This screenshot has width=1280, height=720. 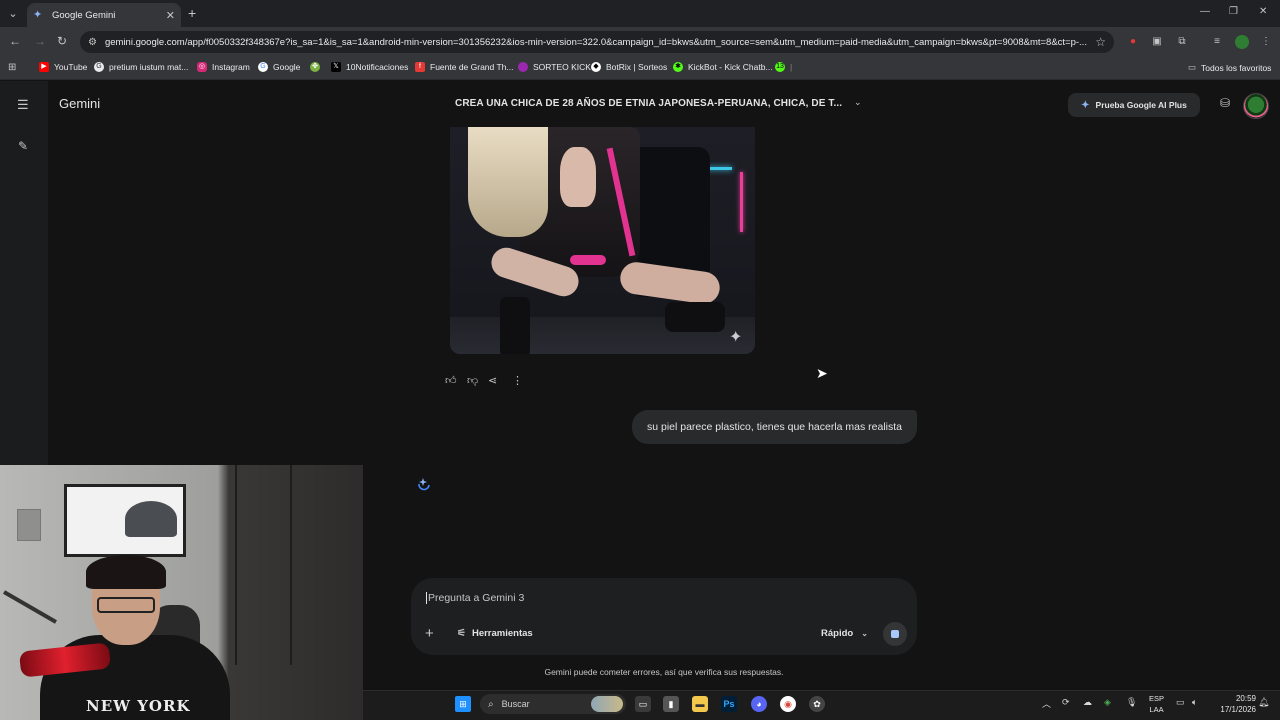 I want to click on gift-icon: ⛁, so click(x=1225, y=103).